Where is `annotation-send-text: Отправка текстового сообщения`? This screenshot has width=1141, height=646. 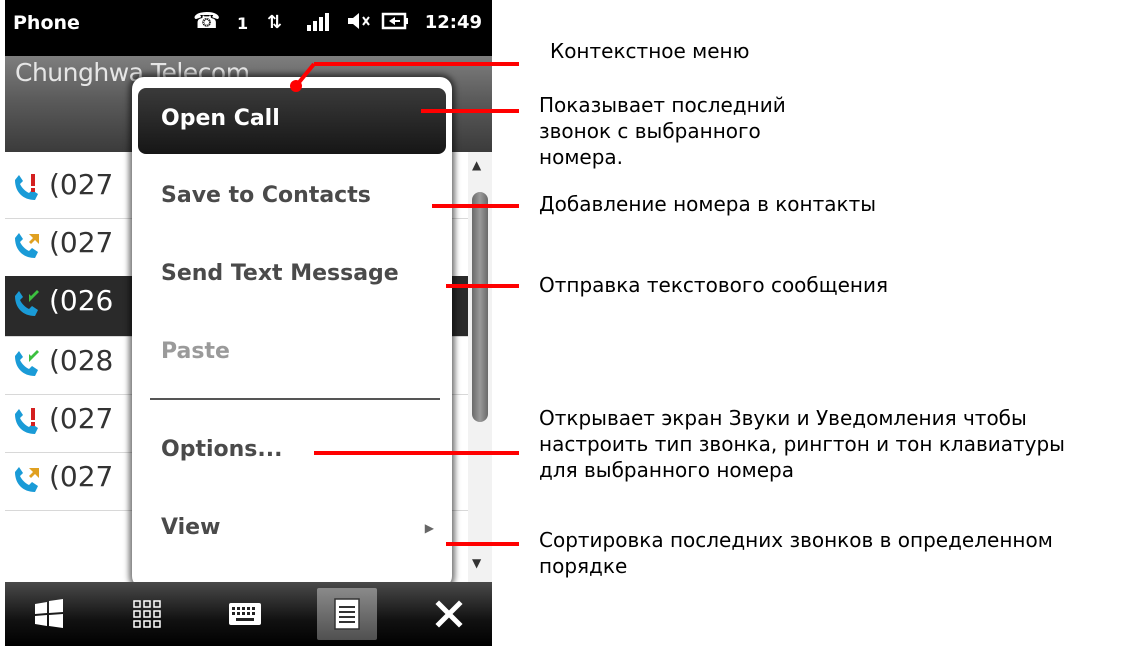 annotation-send-text: Отправка текстового сообщения is located at coordinates (713, 285).